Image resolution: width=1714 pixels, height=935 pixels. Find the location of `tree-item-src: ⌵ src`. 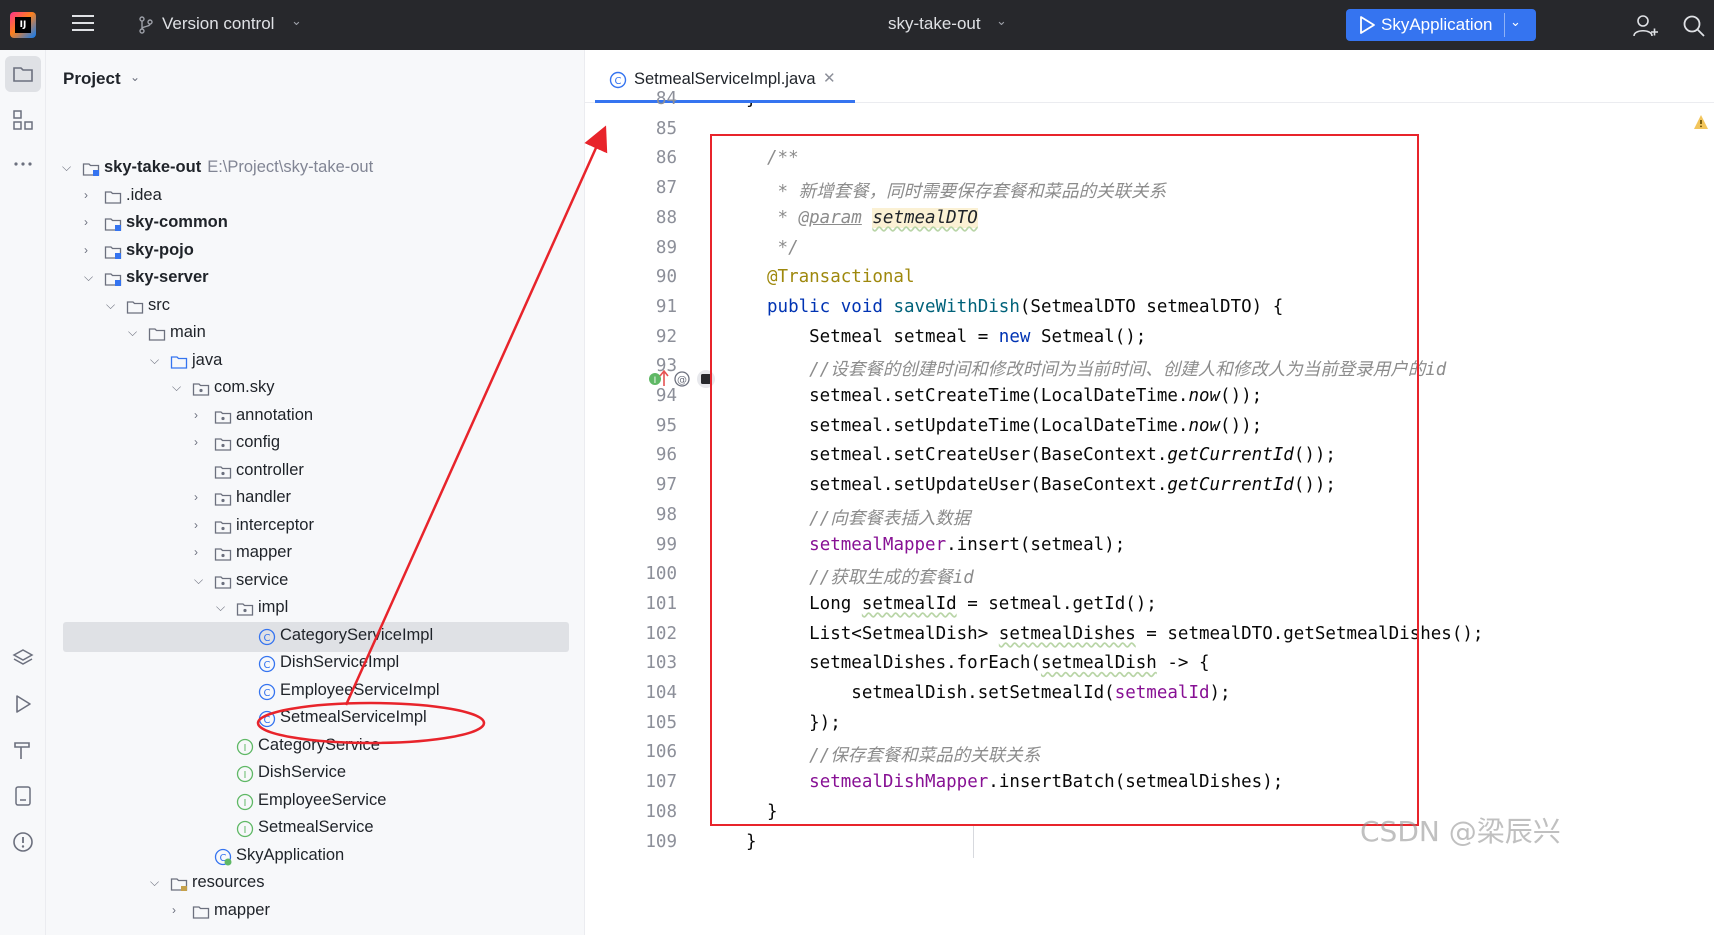

tree-item-src: ⌵ src is located at coordinates (308, 307).